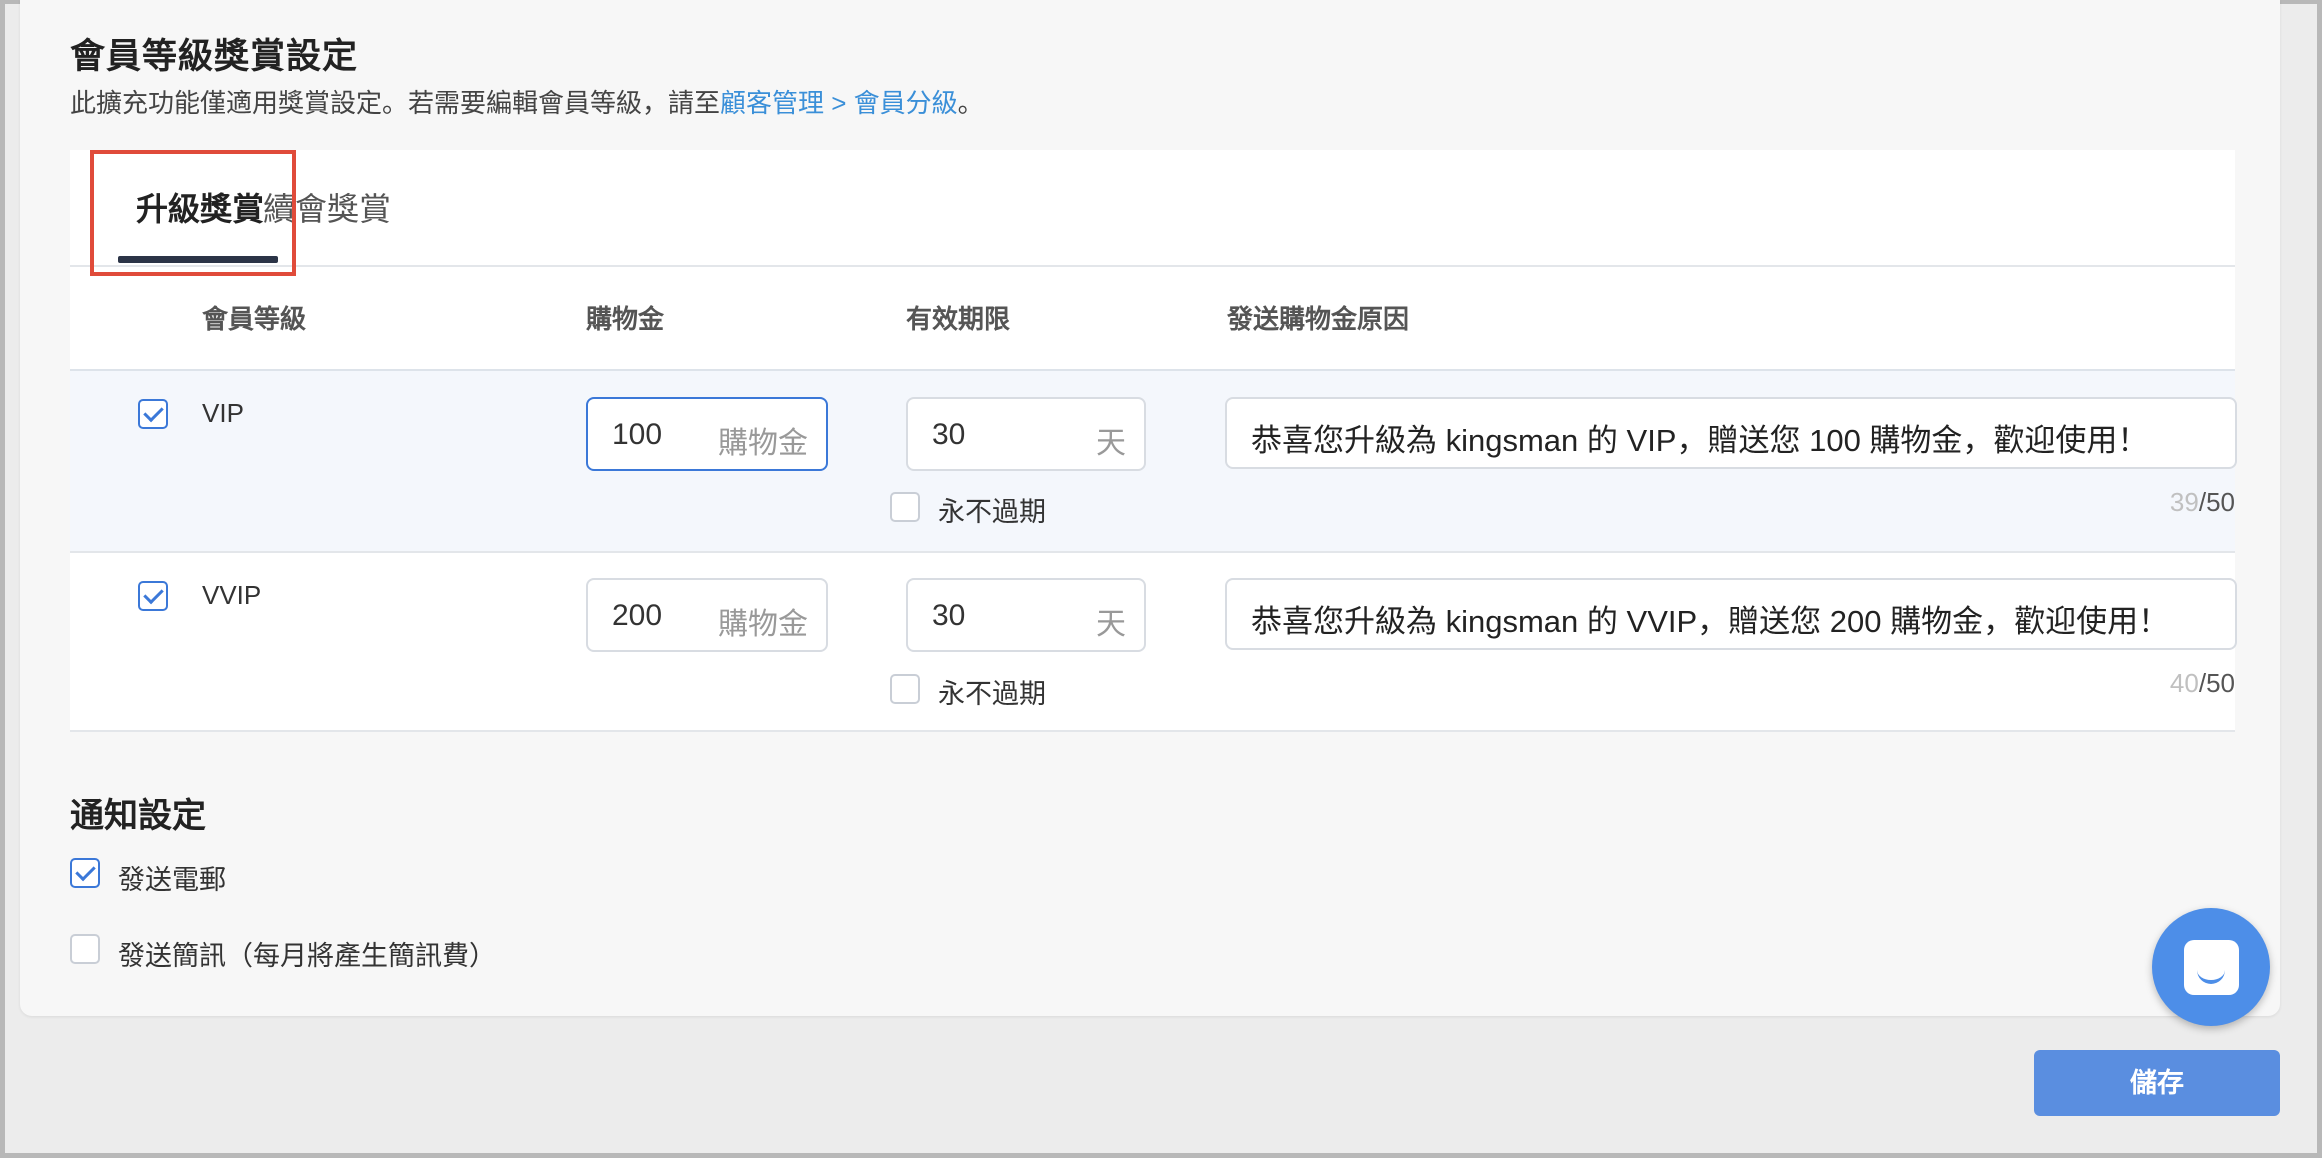 The width and height of the screenshot is (2322, 1158). I want to click on subtitle-suffix: 。, so click(970, 103).